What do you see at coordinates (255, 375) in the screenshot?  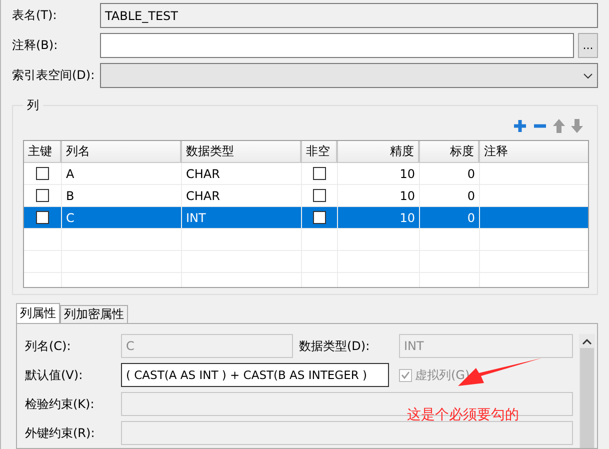 I see `default-value-field: ( CAST(A AS INT ) + CAST(B AS INTEGER )` at bounding box center [255, 375].